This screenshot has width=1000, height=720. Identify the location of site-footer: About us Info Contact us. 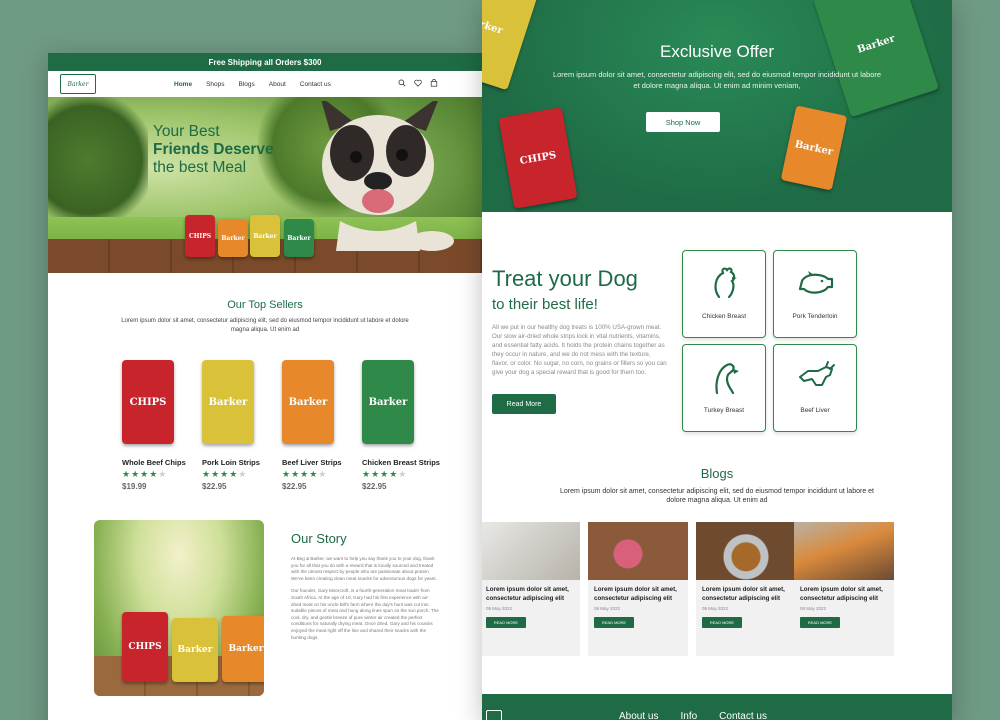
(717, 707).